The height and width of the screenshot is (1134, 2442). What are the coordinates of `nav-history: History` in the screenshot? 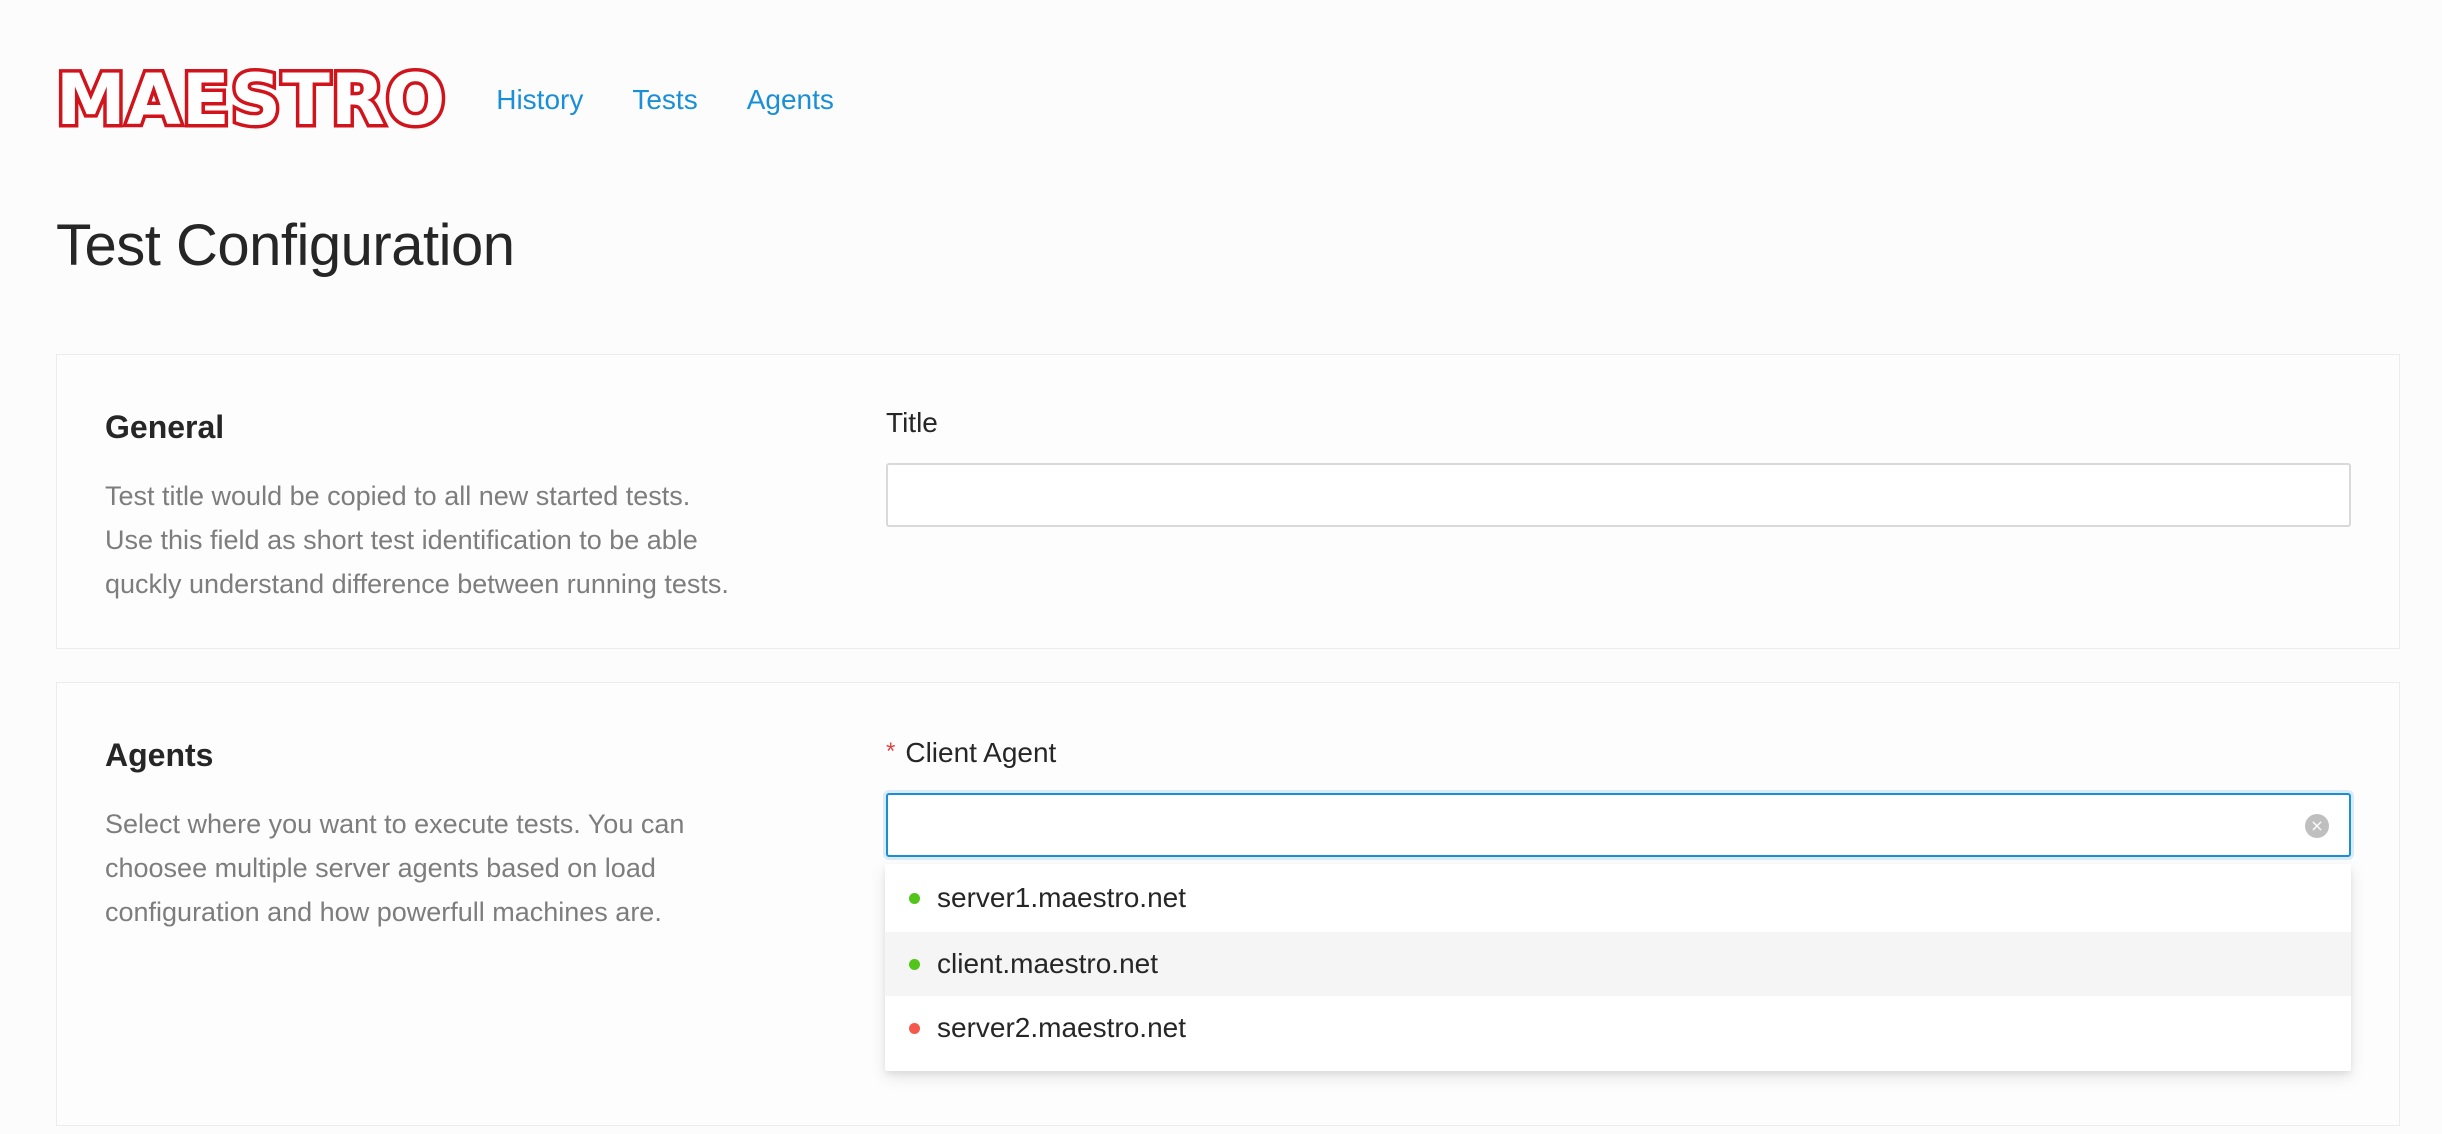 It's located at (539, 100).